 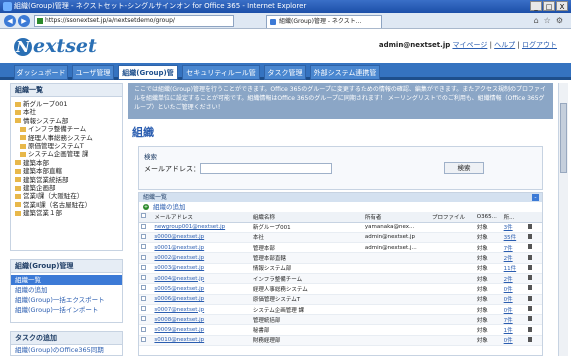 What do you see at coordinates (340, 268) in the screenshot?
I see `table-row: s0003@nextset.jp 情報システム部 対象 11件` at bounding box center [340, 268].